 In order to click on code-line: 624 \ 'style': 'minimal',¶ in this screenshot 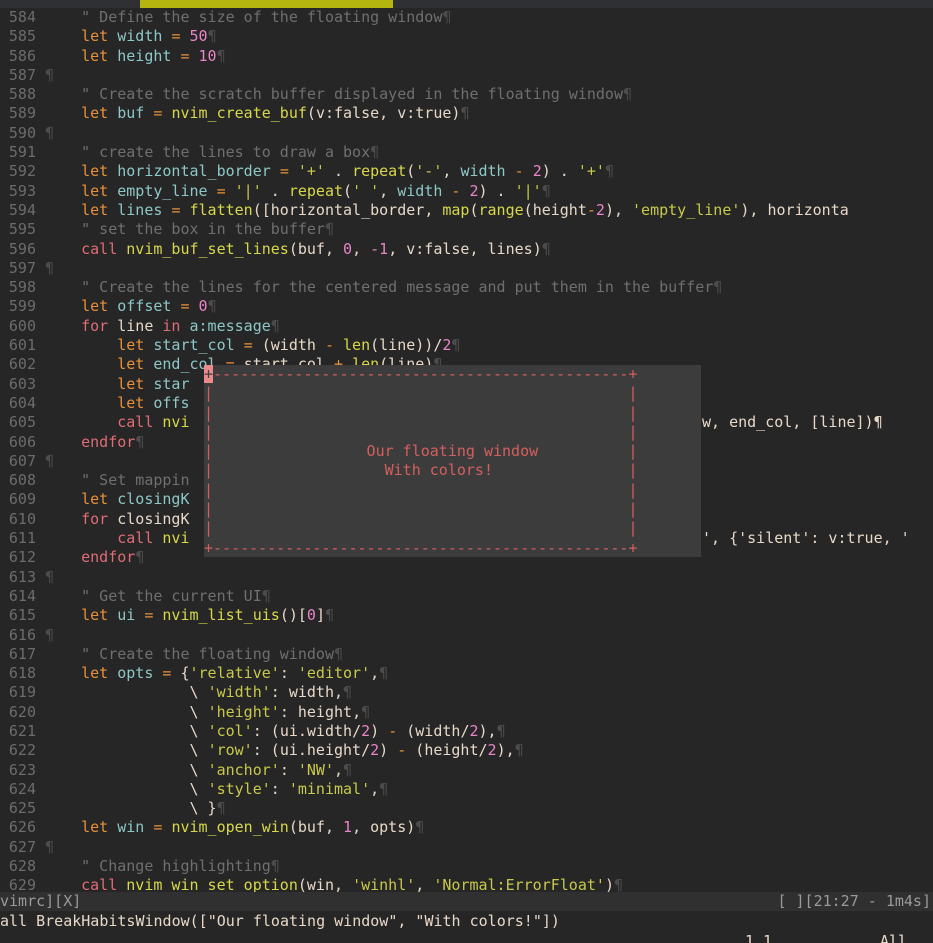, I will do `click(466, 789)`.